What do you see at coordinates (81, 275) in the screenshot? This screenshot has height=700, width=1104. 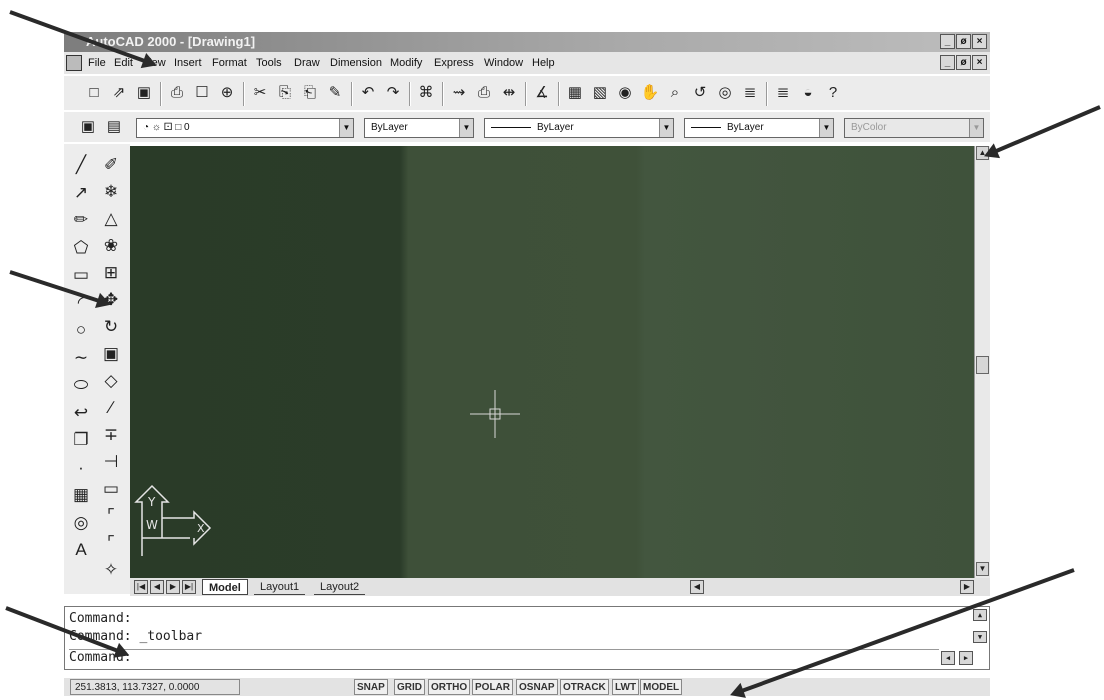 I see `rectangle-icon: ▭` at bounding box center [81, 275].